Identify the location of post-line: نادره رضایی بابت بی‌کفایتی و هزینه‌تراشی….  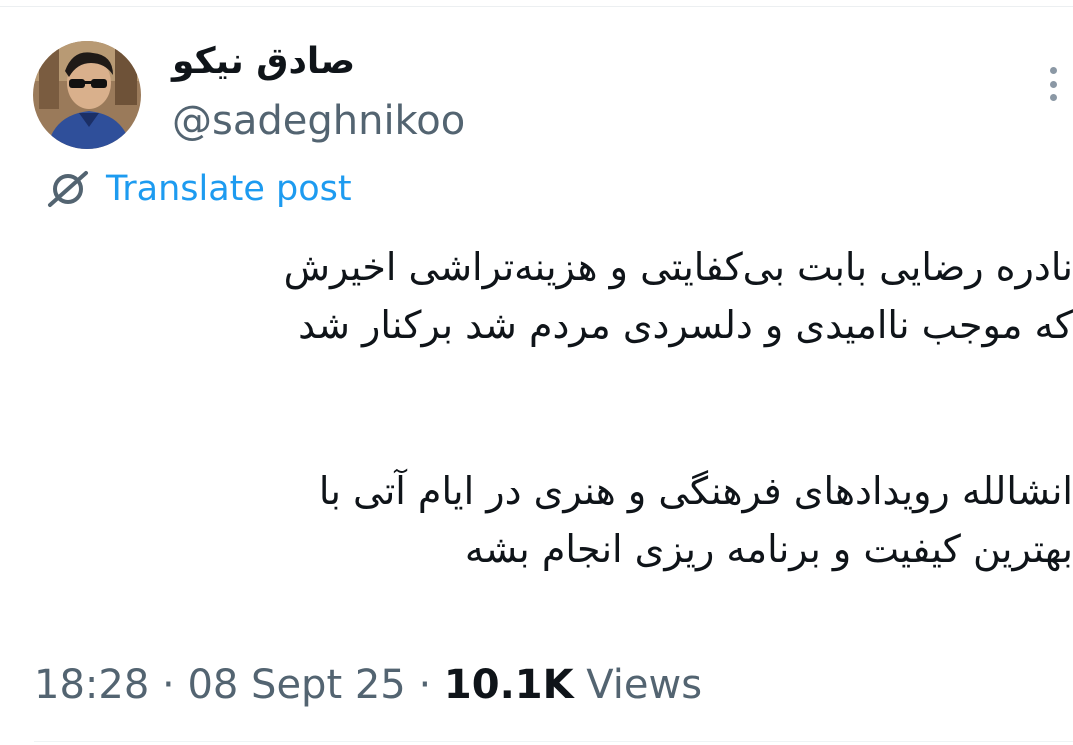
(678, 267).